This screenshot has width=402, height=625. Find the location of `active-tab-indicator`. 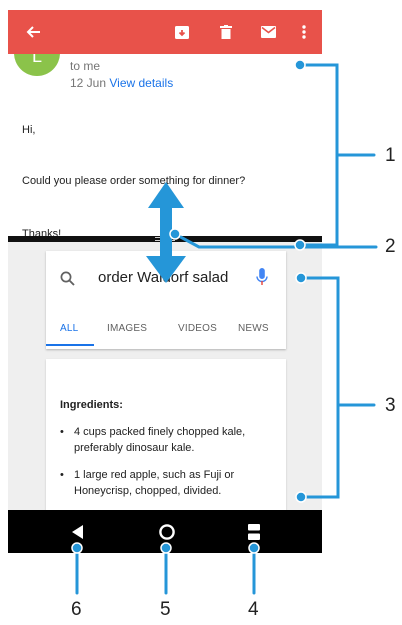

active-tab-indicator is located at coordinates (70, 345).